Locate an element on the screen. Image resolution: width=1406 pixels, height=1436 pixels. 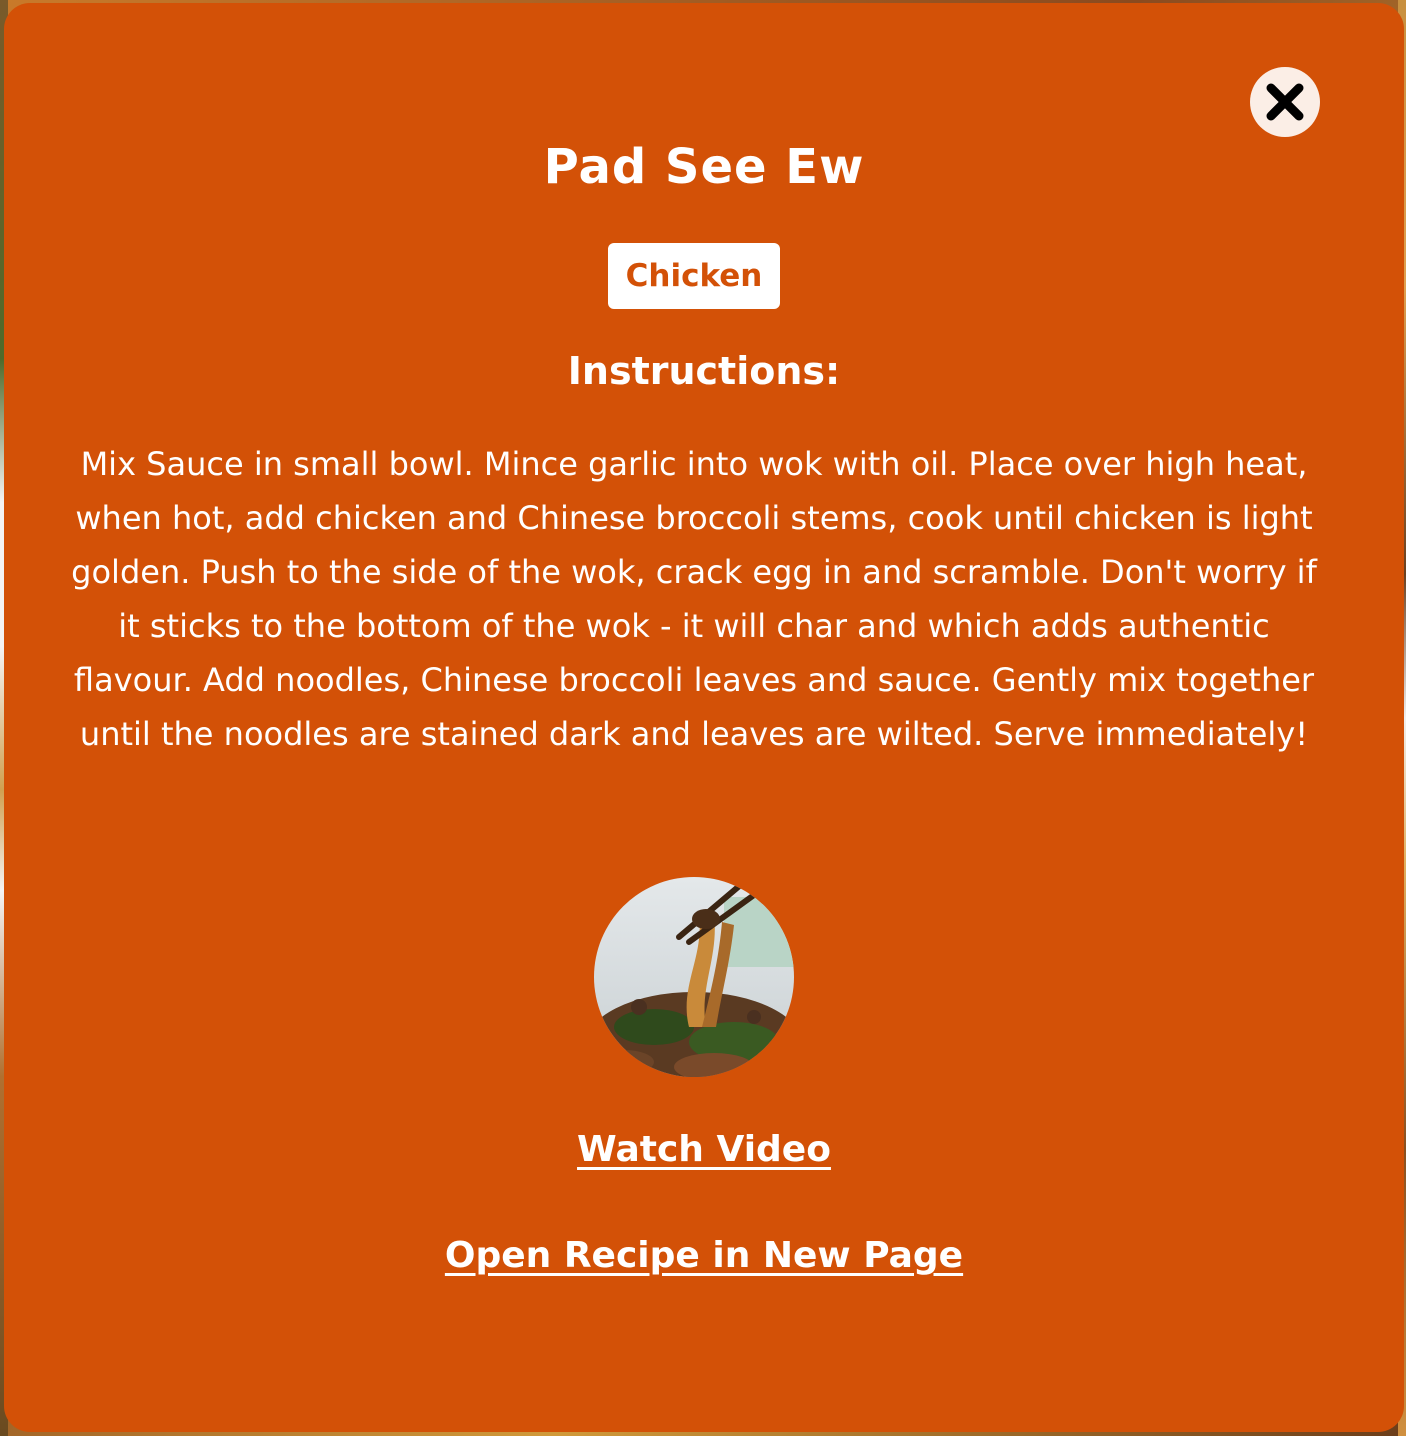
close-button is located at coordinates (1285, 102).